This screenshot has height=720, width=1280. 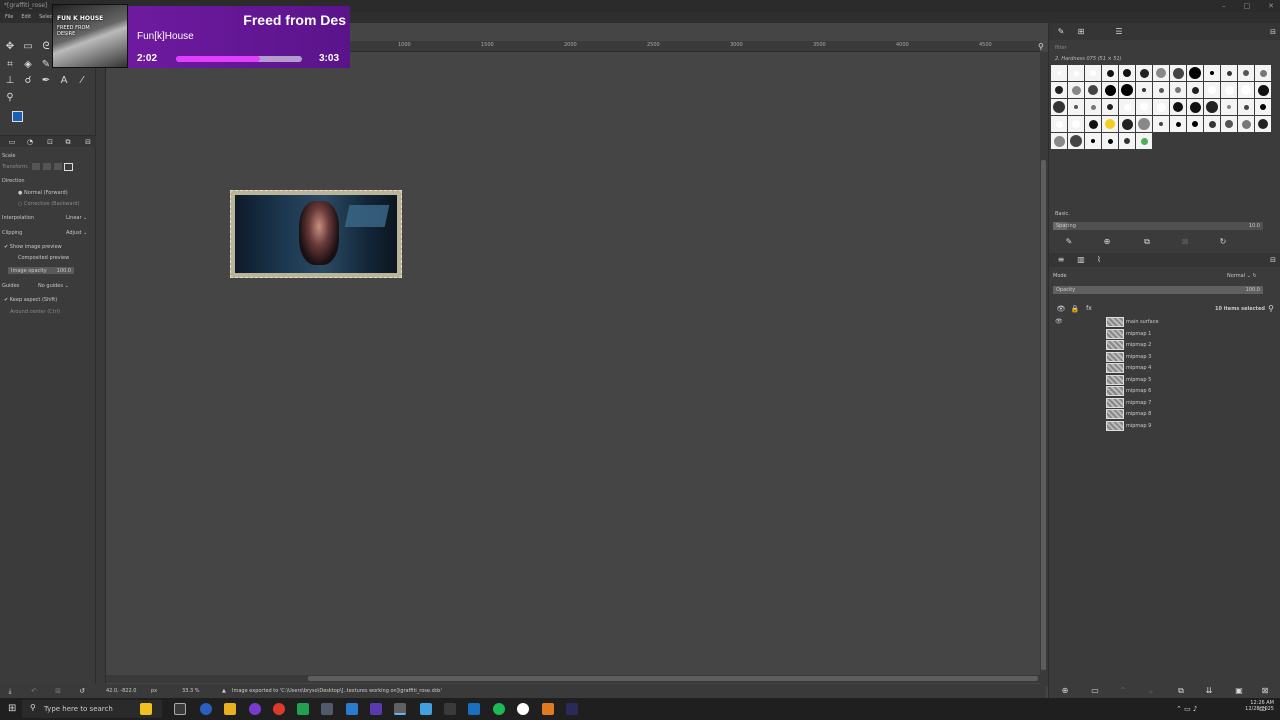 I want to click on unit-select: px, so click(x=154, y=691).